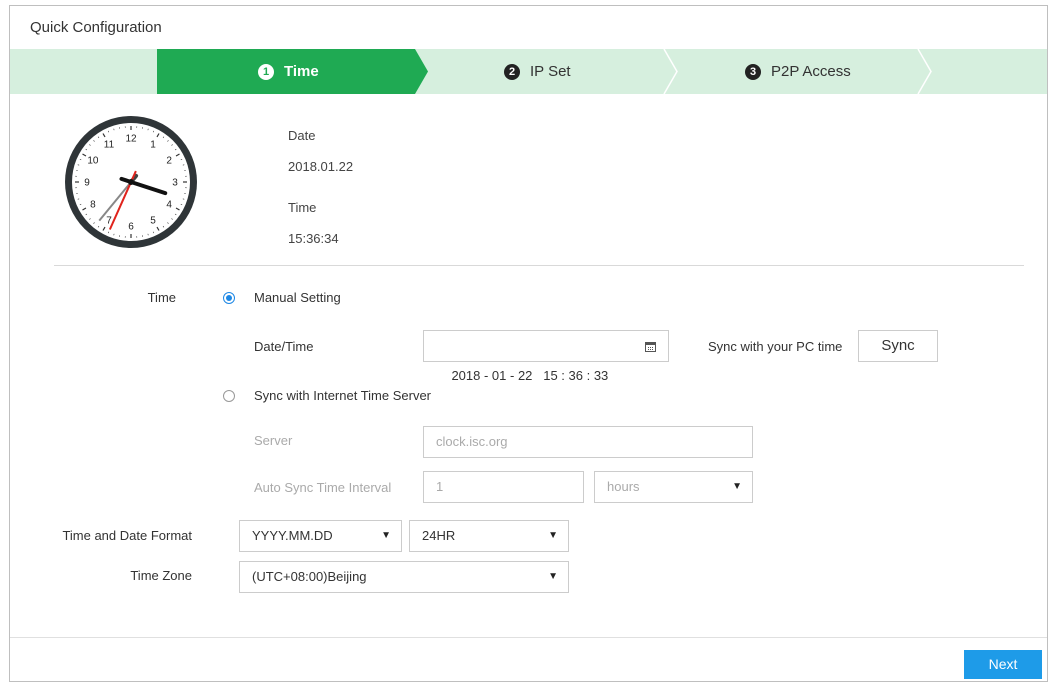 This screenshot has height=685, width=1060. Describe the element at coordinates (292, 535) in the screenshot. I see `date-format-value: YYYY.MM.DD` at that location.